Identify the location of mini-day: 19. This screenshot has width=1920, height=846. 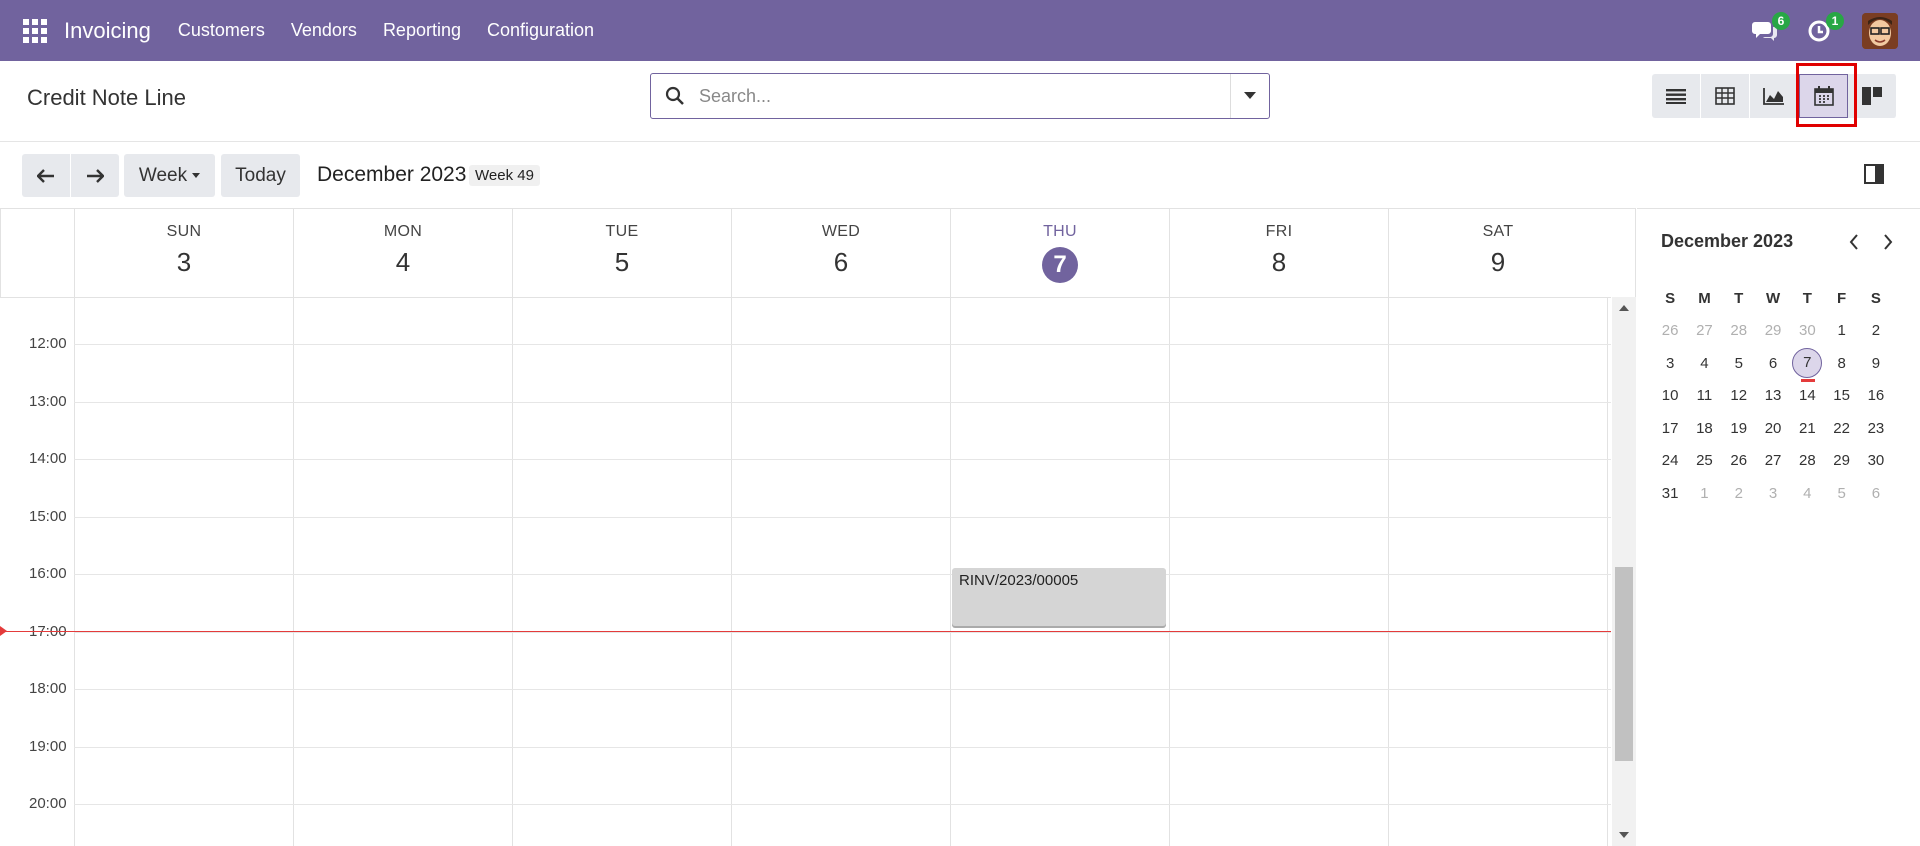
(1739, 428).